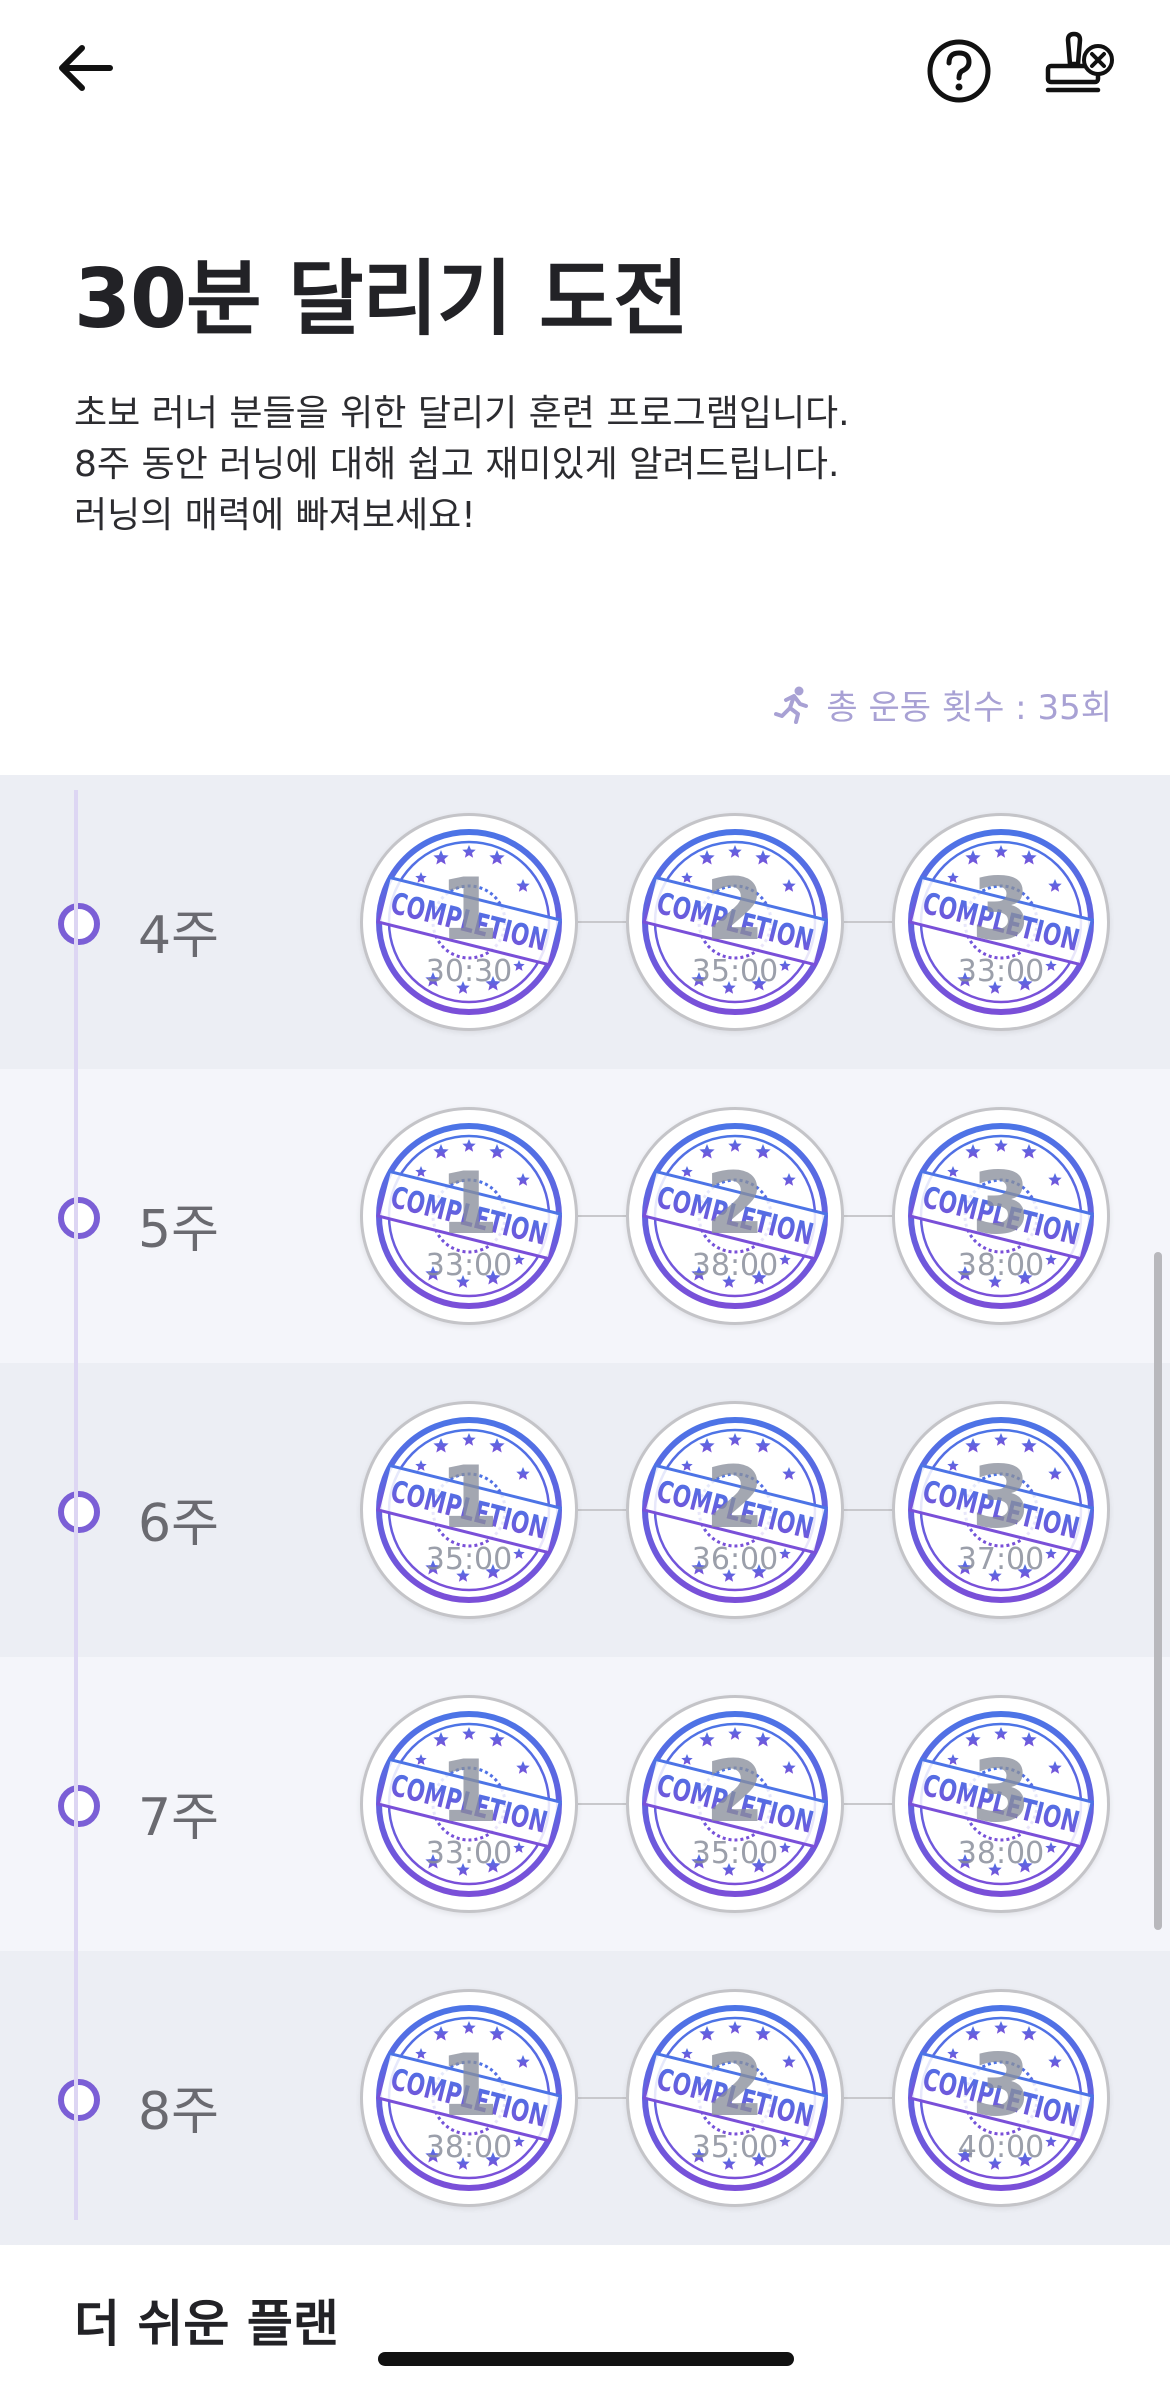 The width and height of the screenshot is (1170, 2395). I want to click on top-bar, so click(585, 70).